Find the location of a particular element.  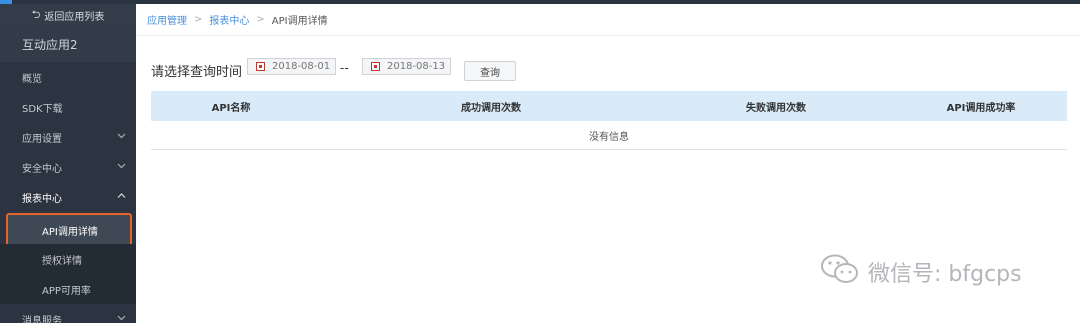

sidebar-item-report-center: 报表中心 is located at coordinates (68, 197).